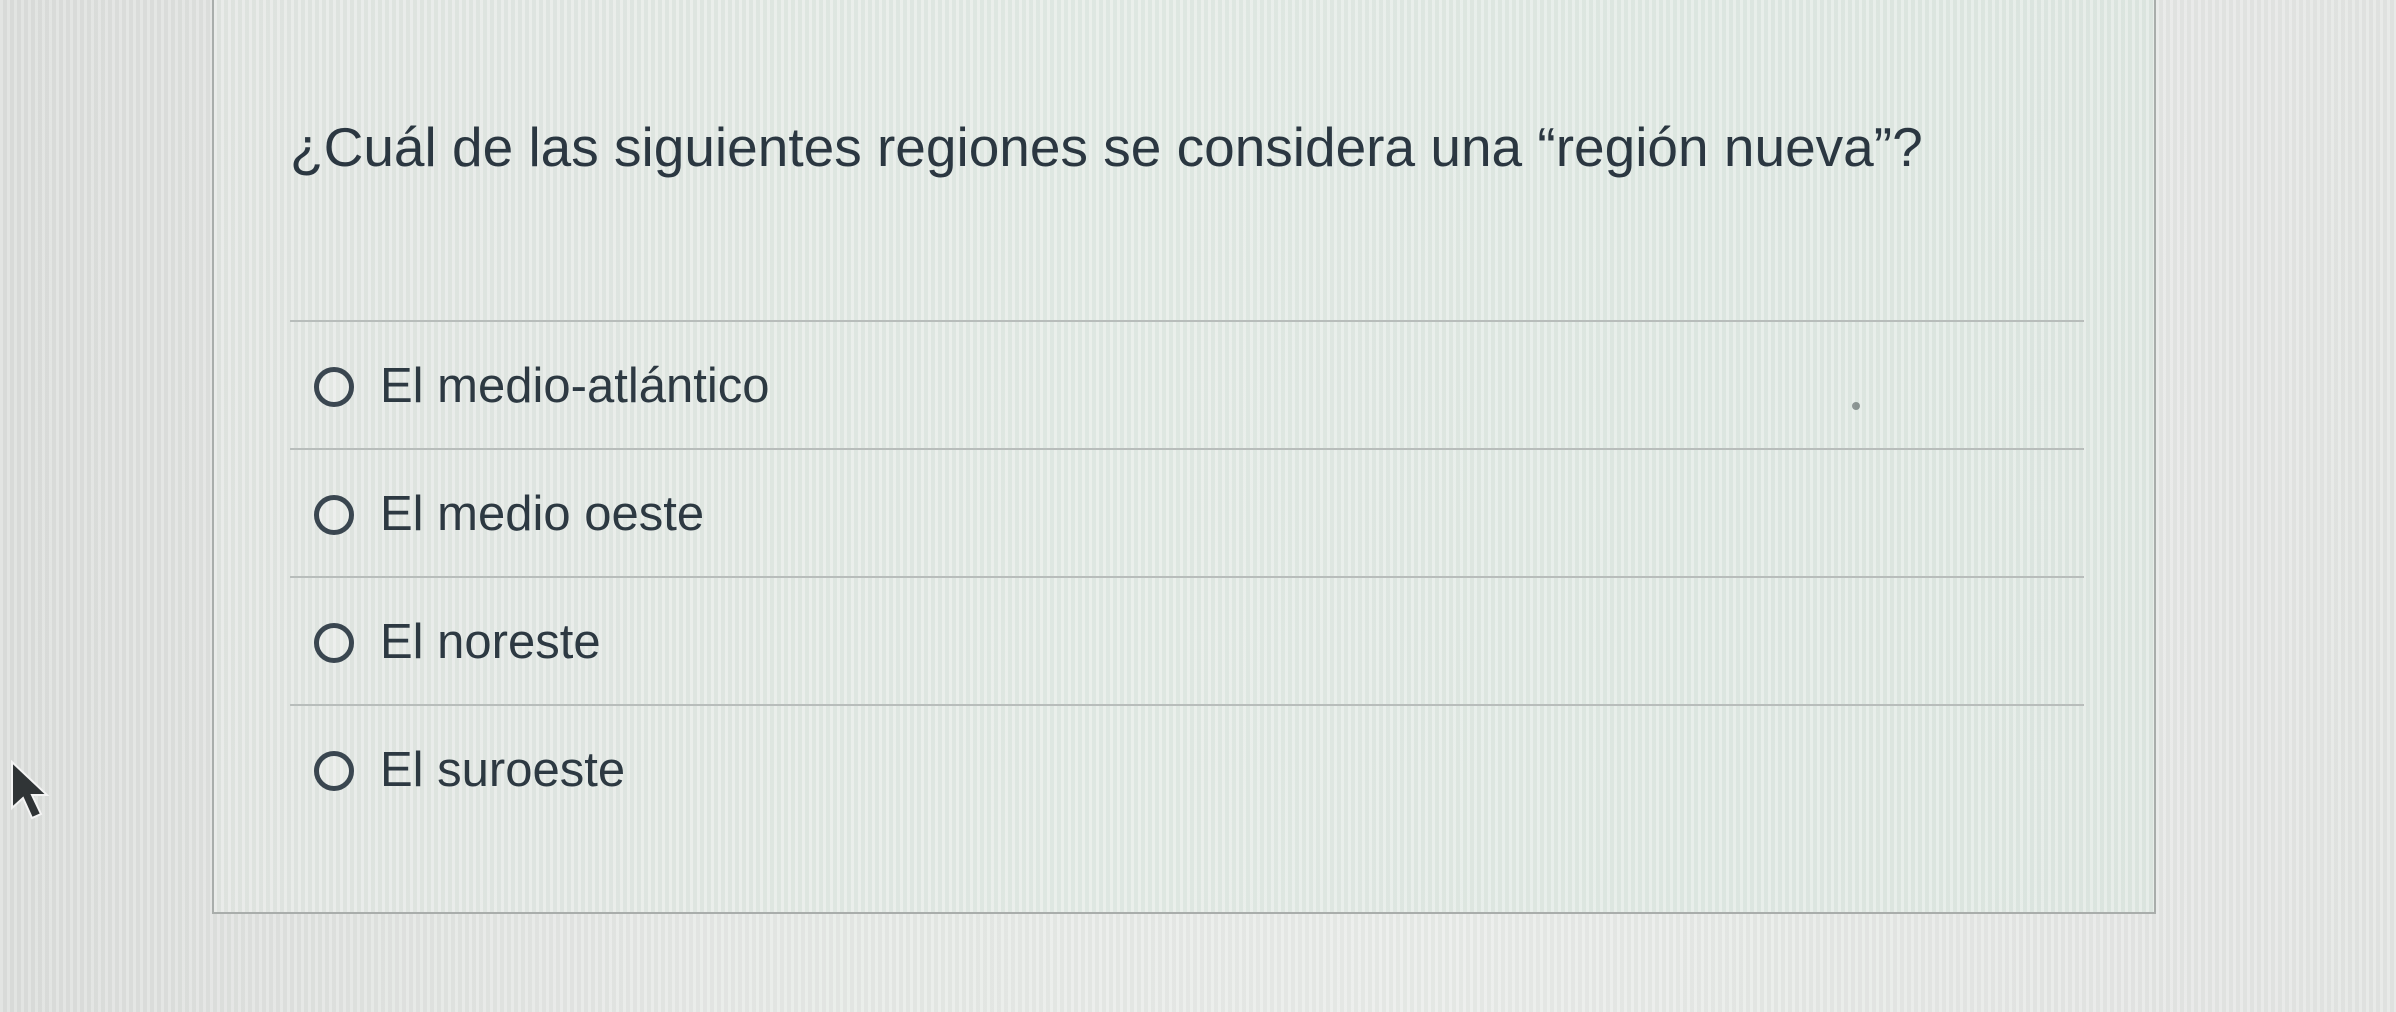  What do you see at coordinates (502, 770) in the screenshot?
I see `answer-label: El suroeste` at bounding box center [502, 770].